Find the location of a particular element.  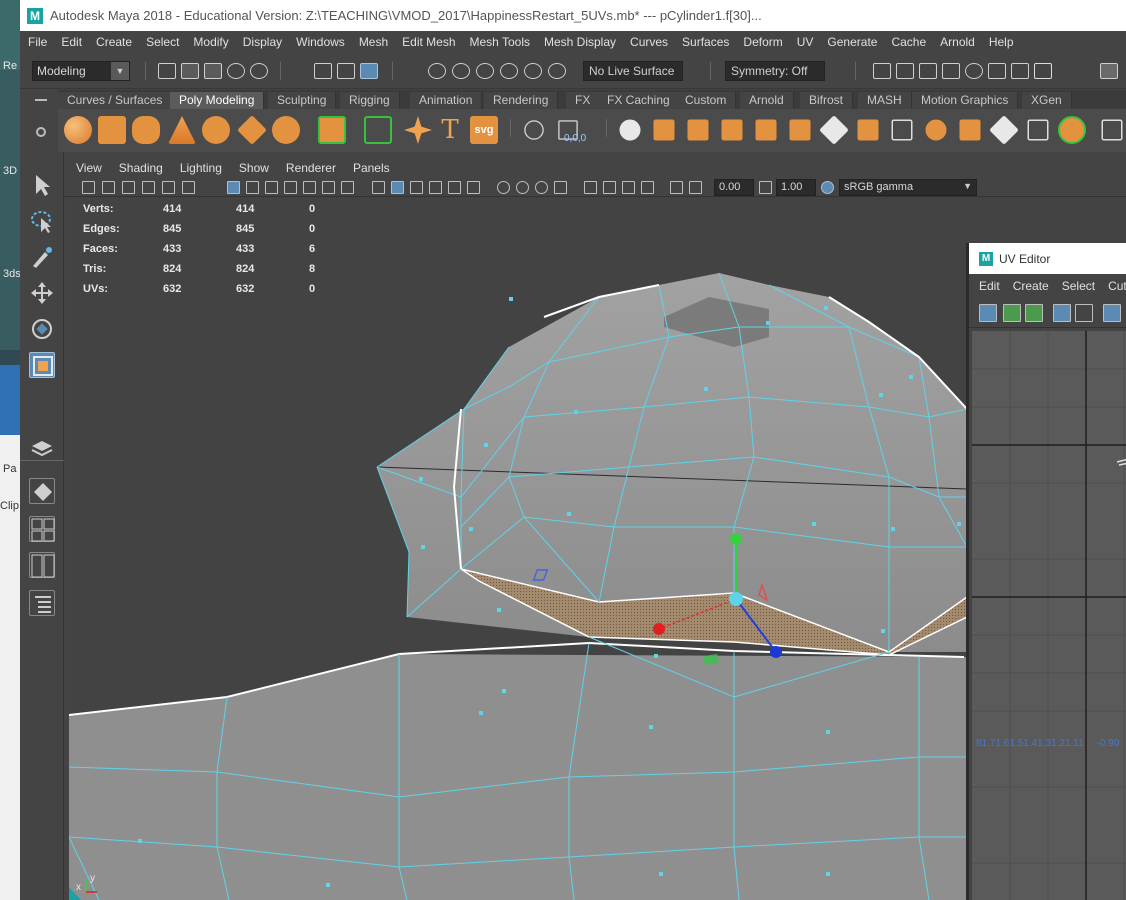

snap-point-icon is located at coordinates (485, 71).